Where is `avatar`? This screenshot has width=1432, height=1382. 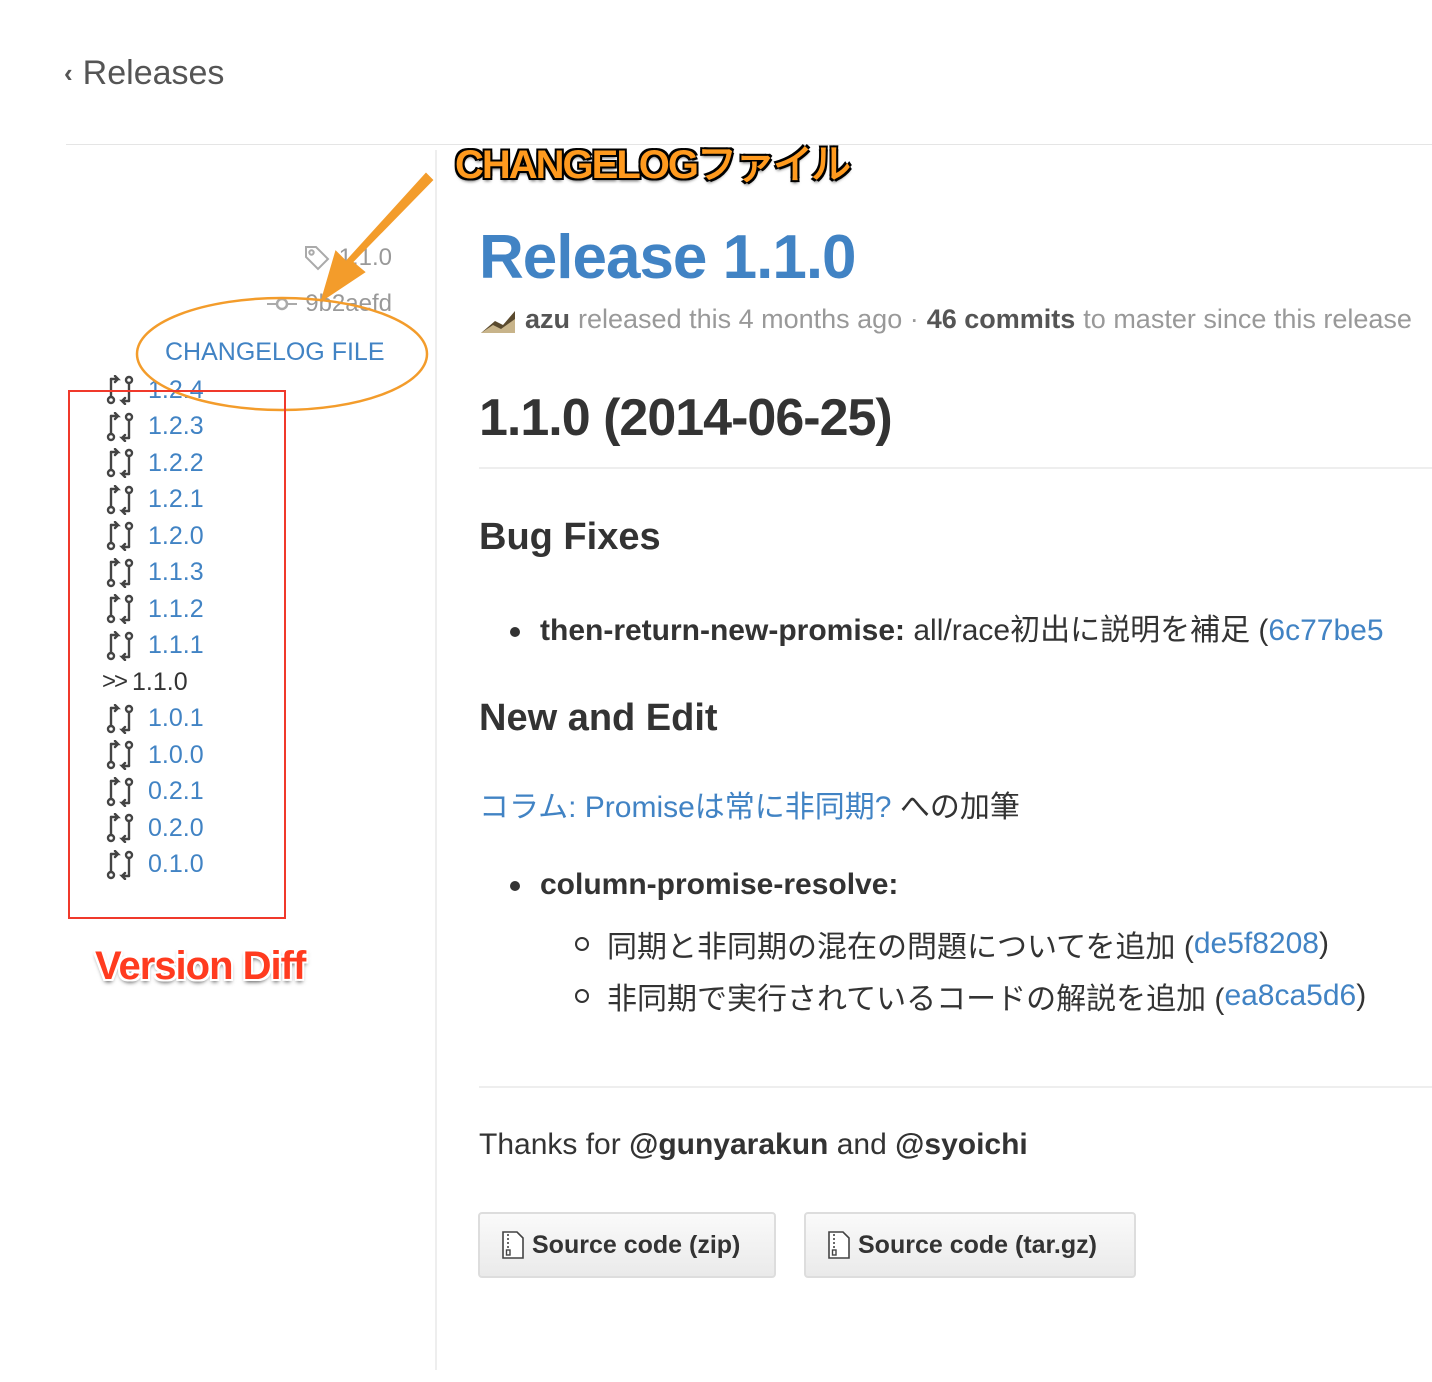
avatar is located at coordinates (498, 320).